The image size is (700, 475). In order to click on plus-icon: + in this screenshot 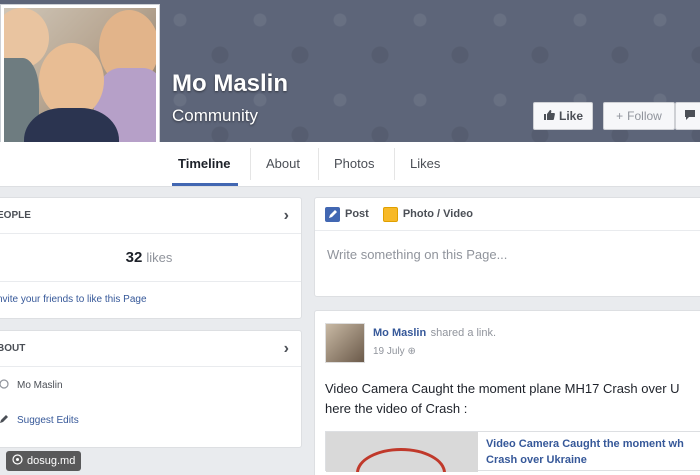, I will do `click(620, 116)`.